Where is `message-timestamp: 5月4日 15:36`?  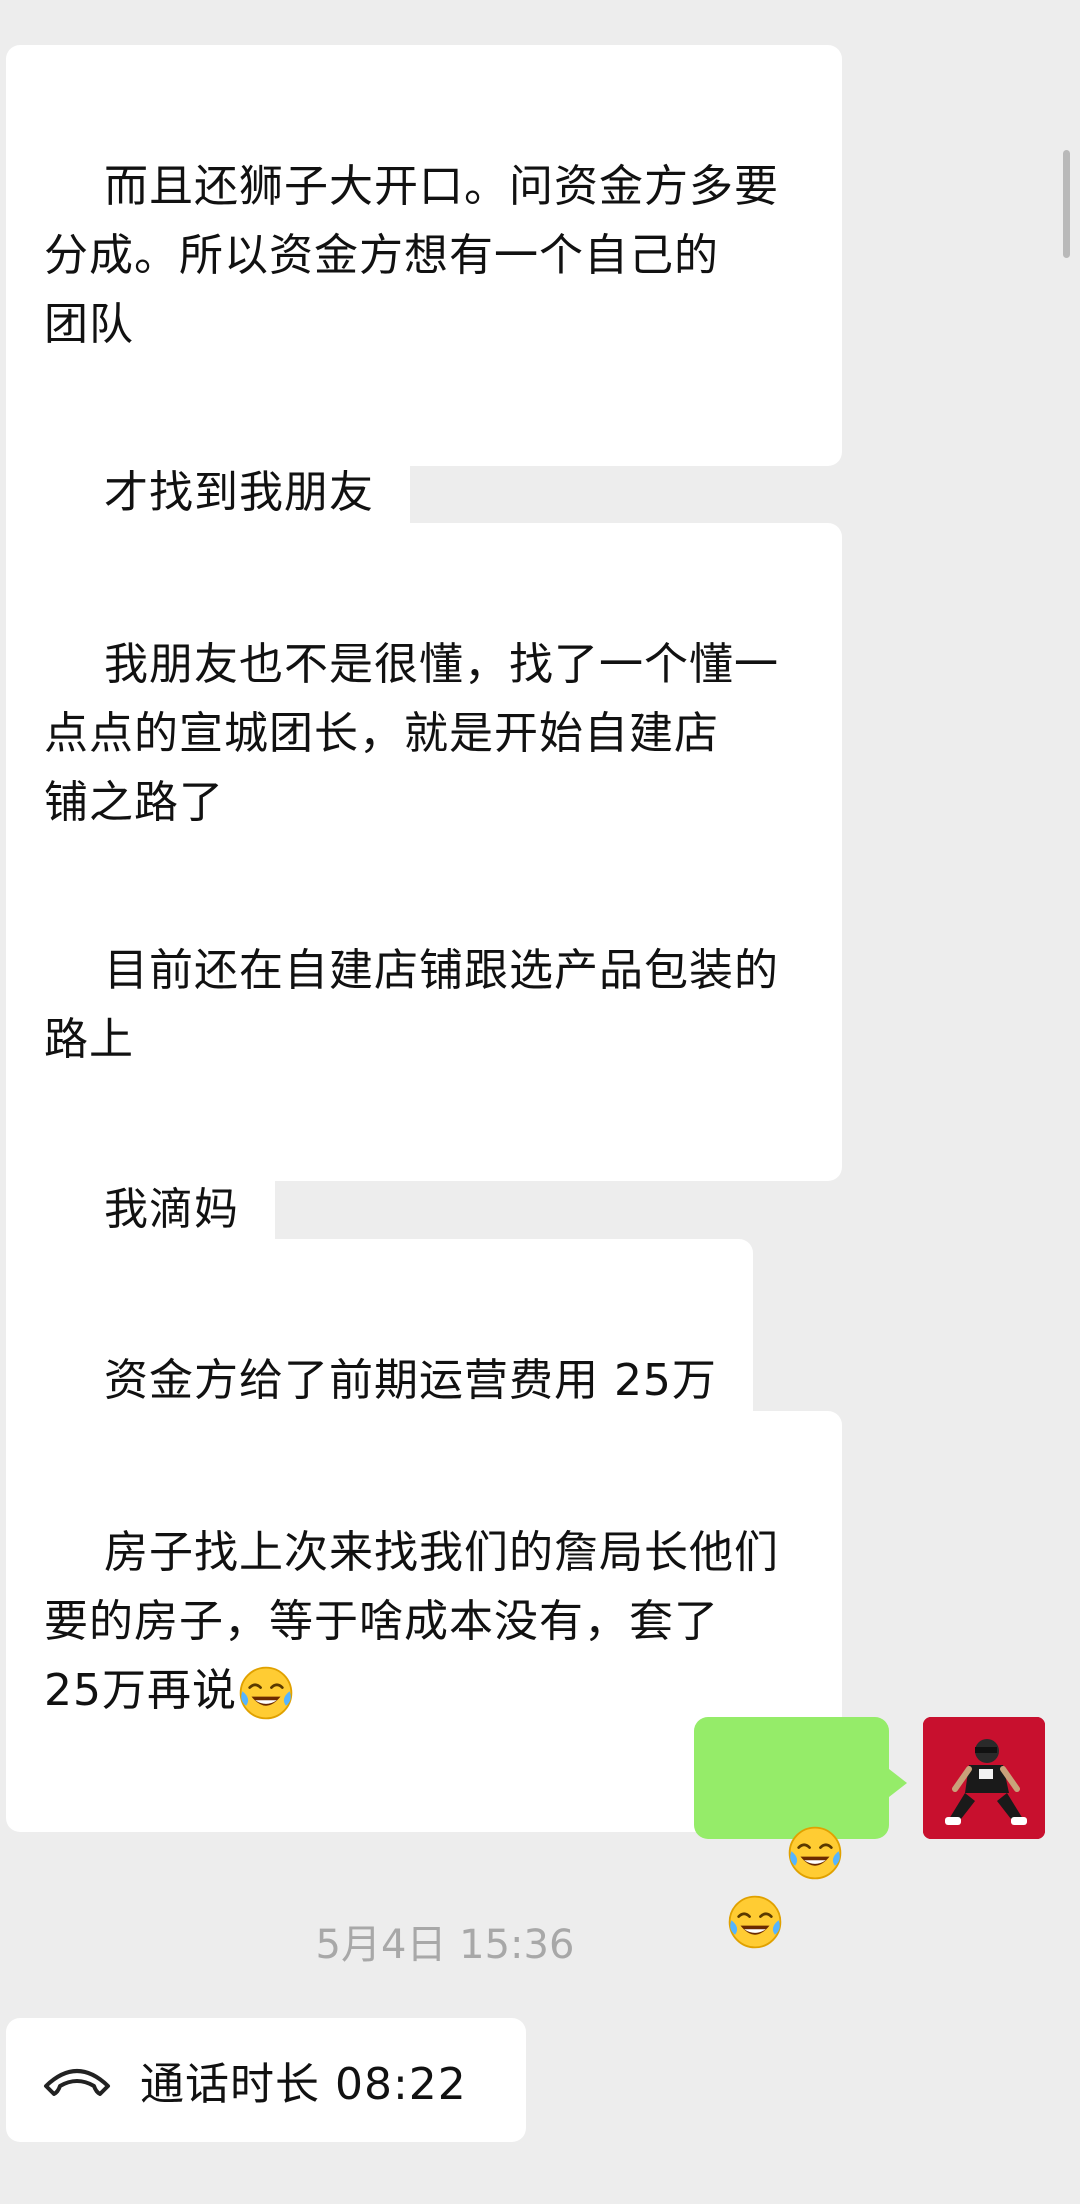 message-timestamp: 5月4日 15:36 is located at coordinates (445, 1945).